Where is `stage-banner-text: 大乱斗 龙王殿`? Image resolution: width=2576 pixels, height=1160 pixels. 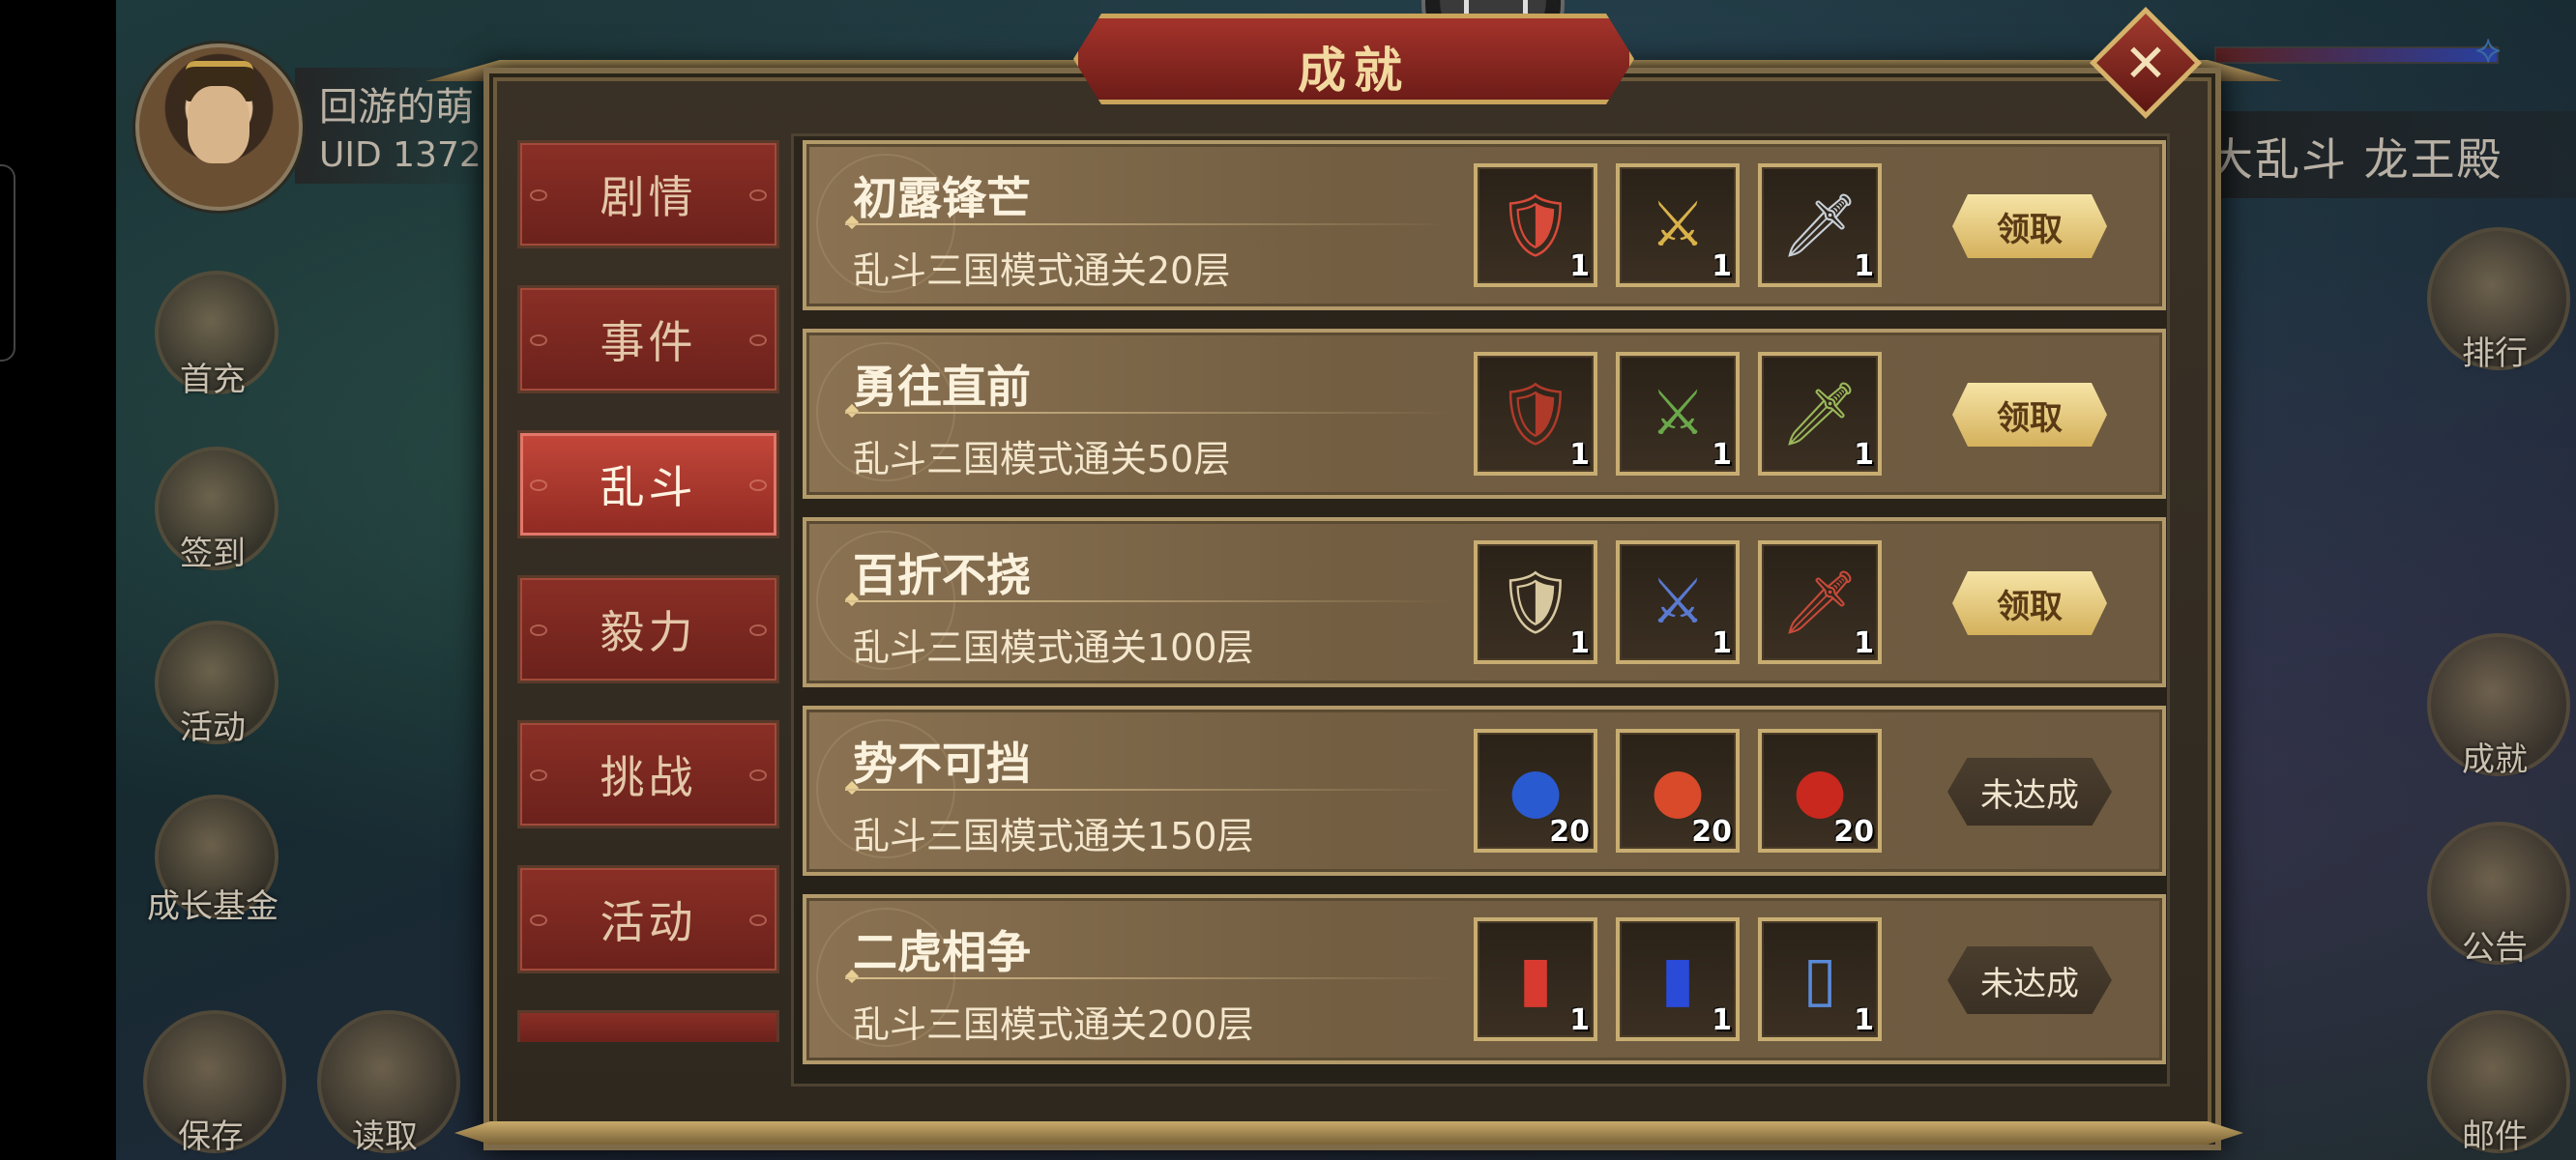
stage-banner-text: 大乱斗 龙王殿 is located at coordinates (2356, 159).